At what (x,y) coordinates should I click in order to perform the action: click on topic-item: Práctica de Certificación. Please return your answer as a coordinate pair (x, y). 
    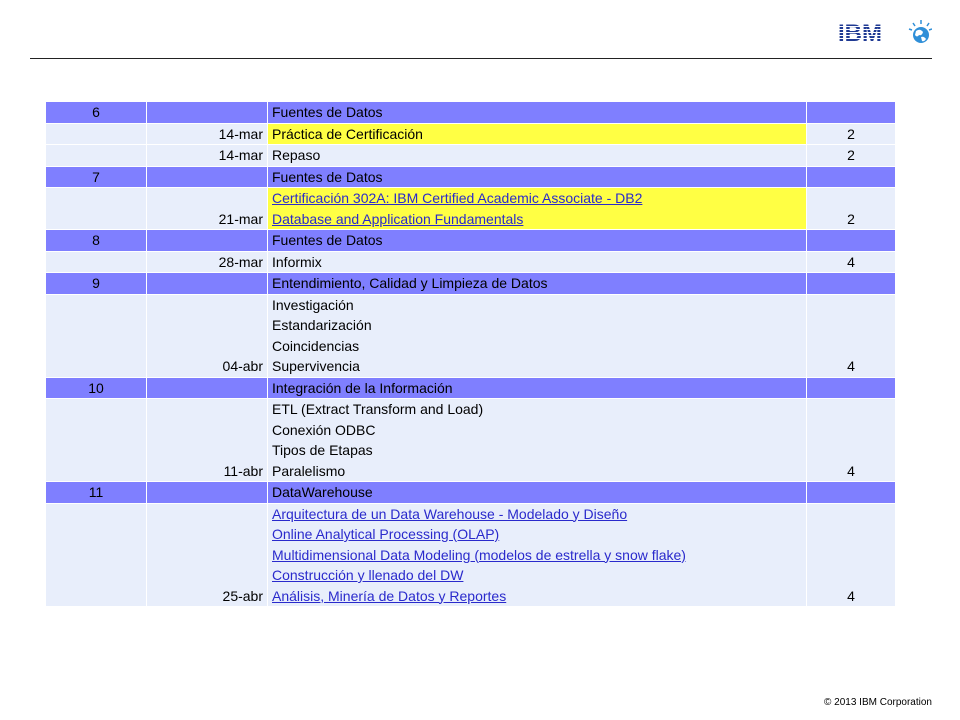
    Looking at the image, I should click on (347, 133).